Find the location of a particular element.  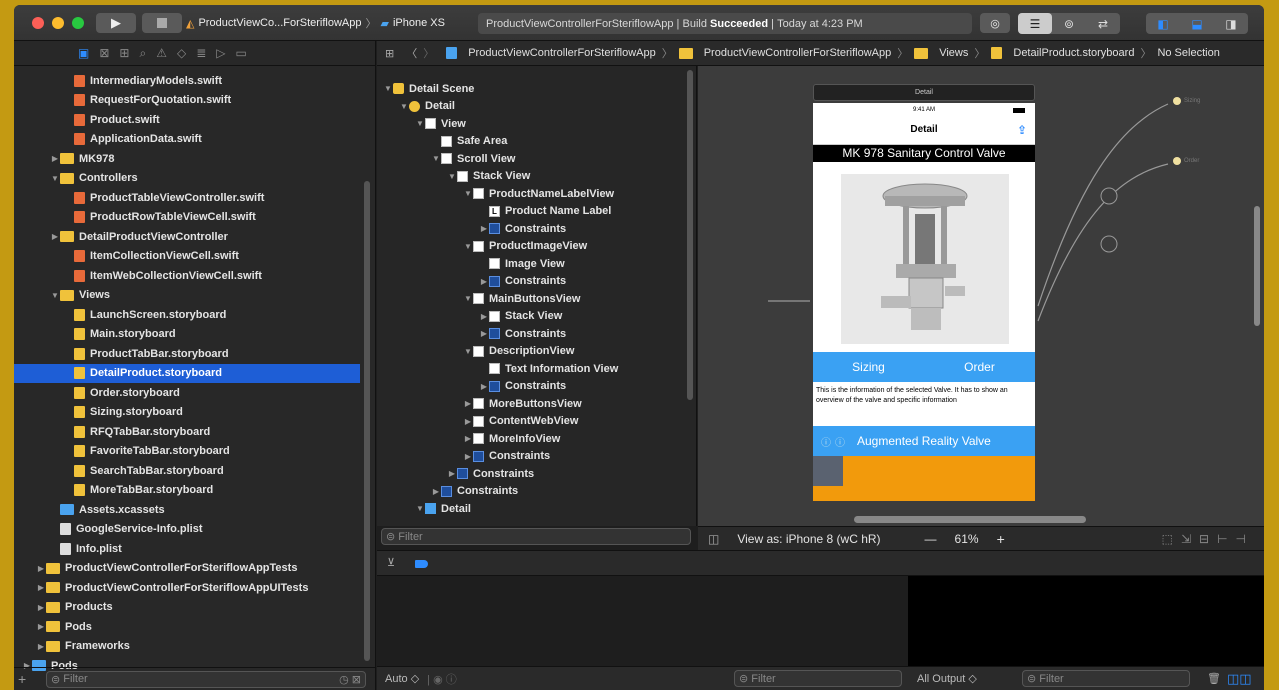

navigator-file: SearchTabBar.storyboard is located at coordinates (187, 470).